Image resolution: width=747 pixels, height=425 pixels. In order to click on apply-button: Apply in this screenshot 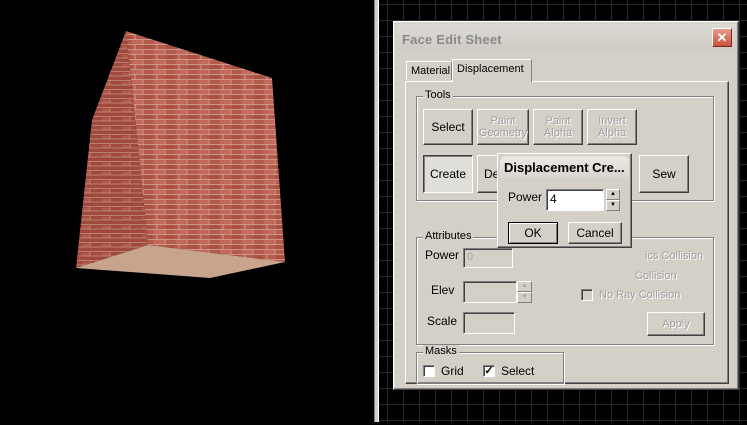, I will do `click(676, 324)`.